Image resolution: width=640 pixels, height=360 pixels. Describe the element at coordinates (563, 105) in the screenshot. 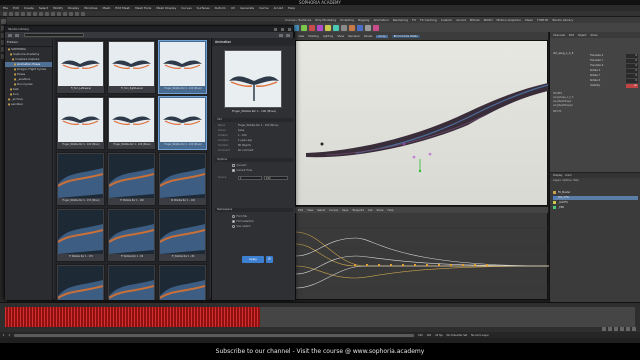

I see `shape-node: wingTwistShape2` at that location.